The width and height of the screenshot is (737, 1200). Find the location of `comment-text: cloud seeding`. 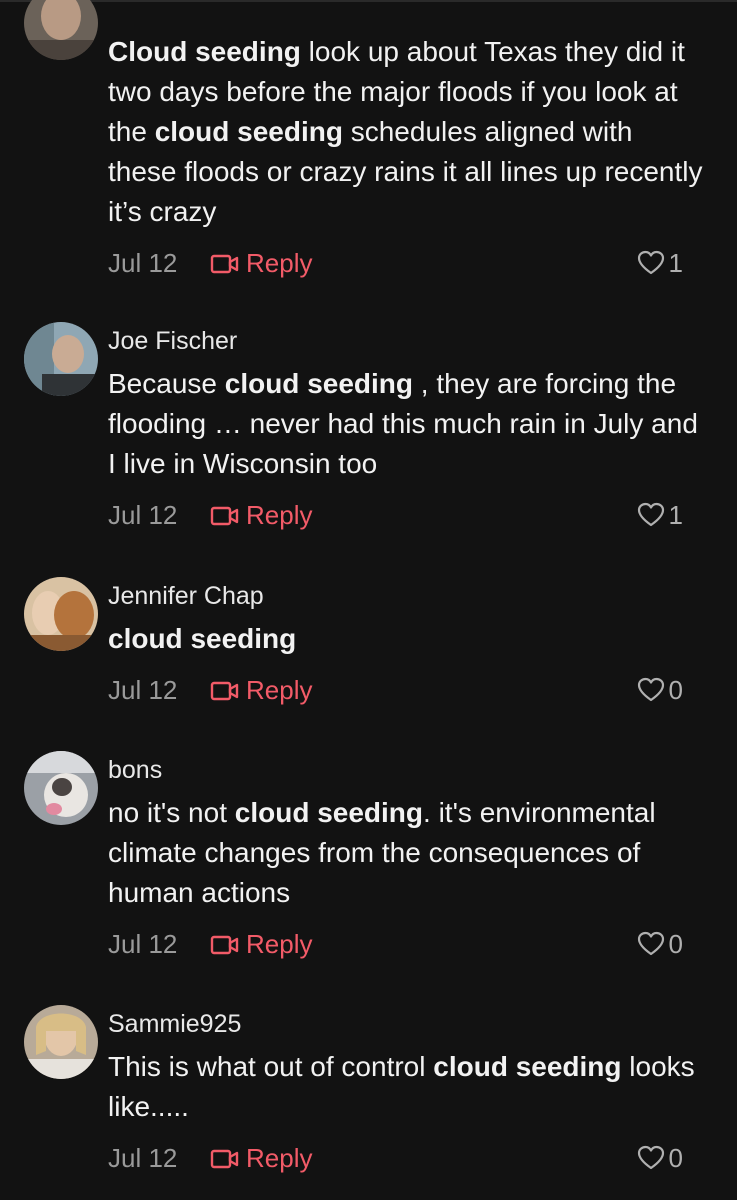

comment-text: cloud seeding is located at coordinates (202, 638).